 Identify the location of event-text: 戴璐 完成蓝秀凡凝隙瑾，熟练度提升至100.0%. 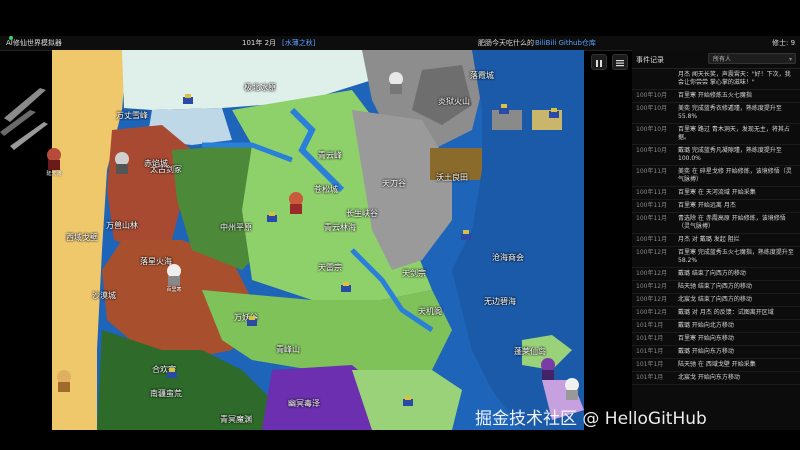
(730, 154).